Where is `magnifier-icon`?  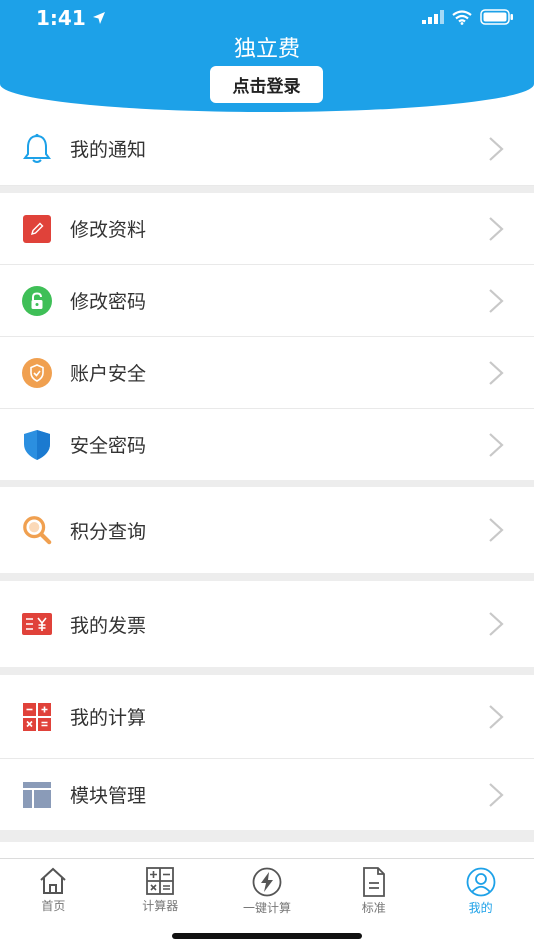
magnifier-icon is located at coordinates (37, 530).